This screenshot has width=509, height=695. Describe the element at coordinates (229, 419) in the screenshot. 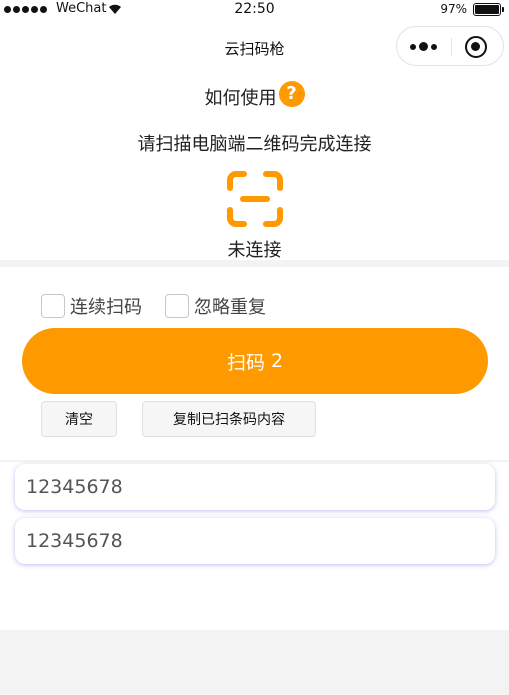

I see `copy-results-button: 复制已扫条码内容` at that location.